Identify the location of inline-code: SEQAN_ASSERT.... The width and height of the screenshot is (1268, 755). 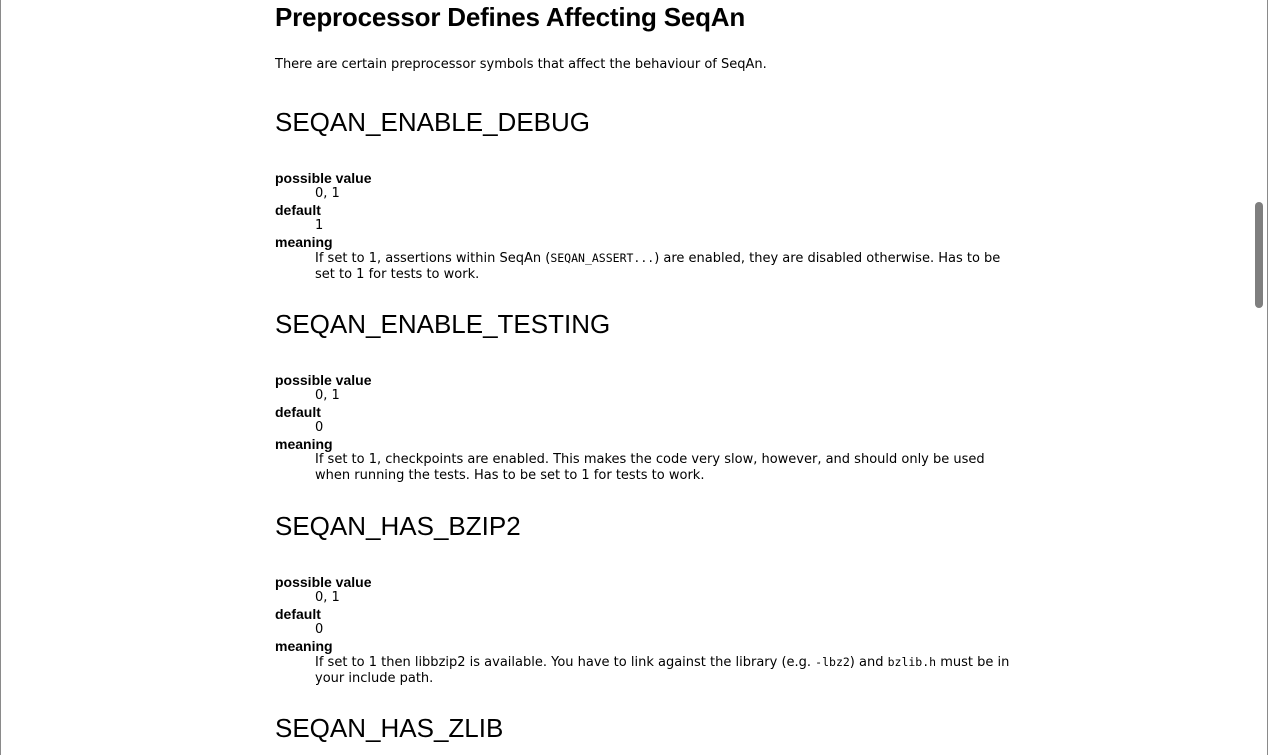
(602, 258).